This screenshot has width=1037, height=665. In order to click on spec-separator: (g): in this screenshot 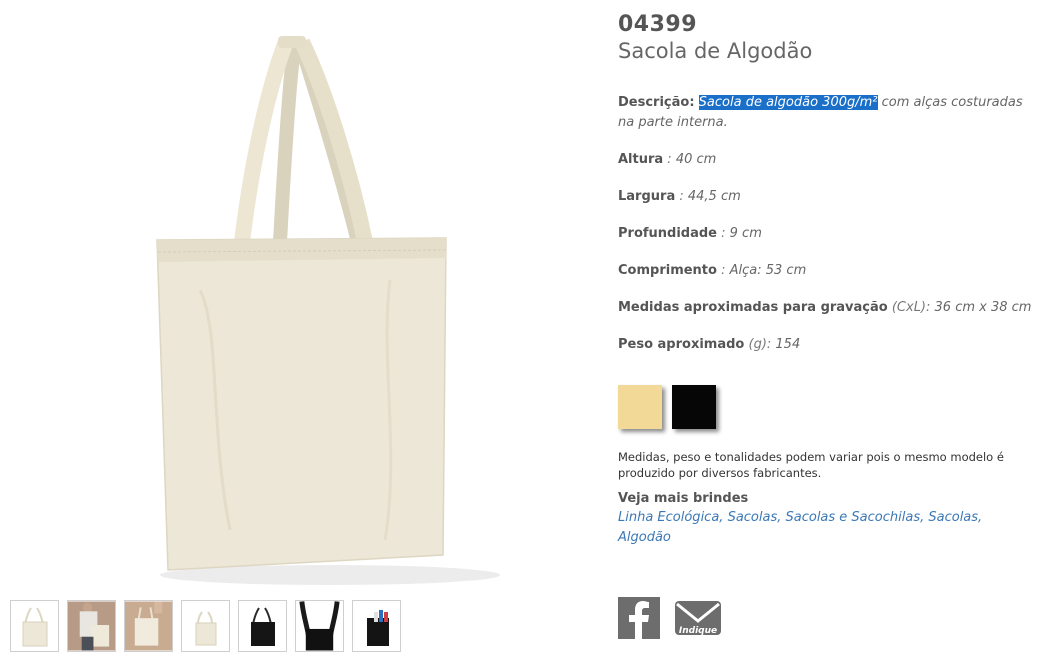, I will do `click(760, 344)`.